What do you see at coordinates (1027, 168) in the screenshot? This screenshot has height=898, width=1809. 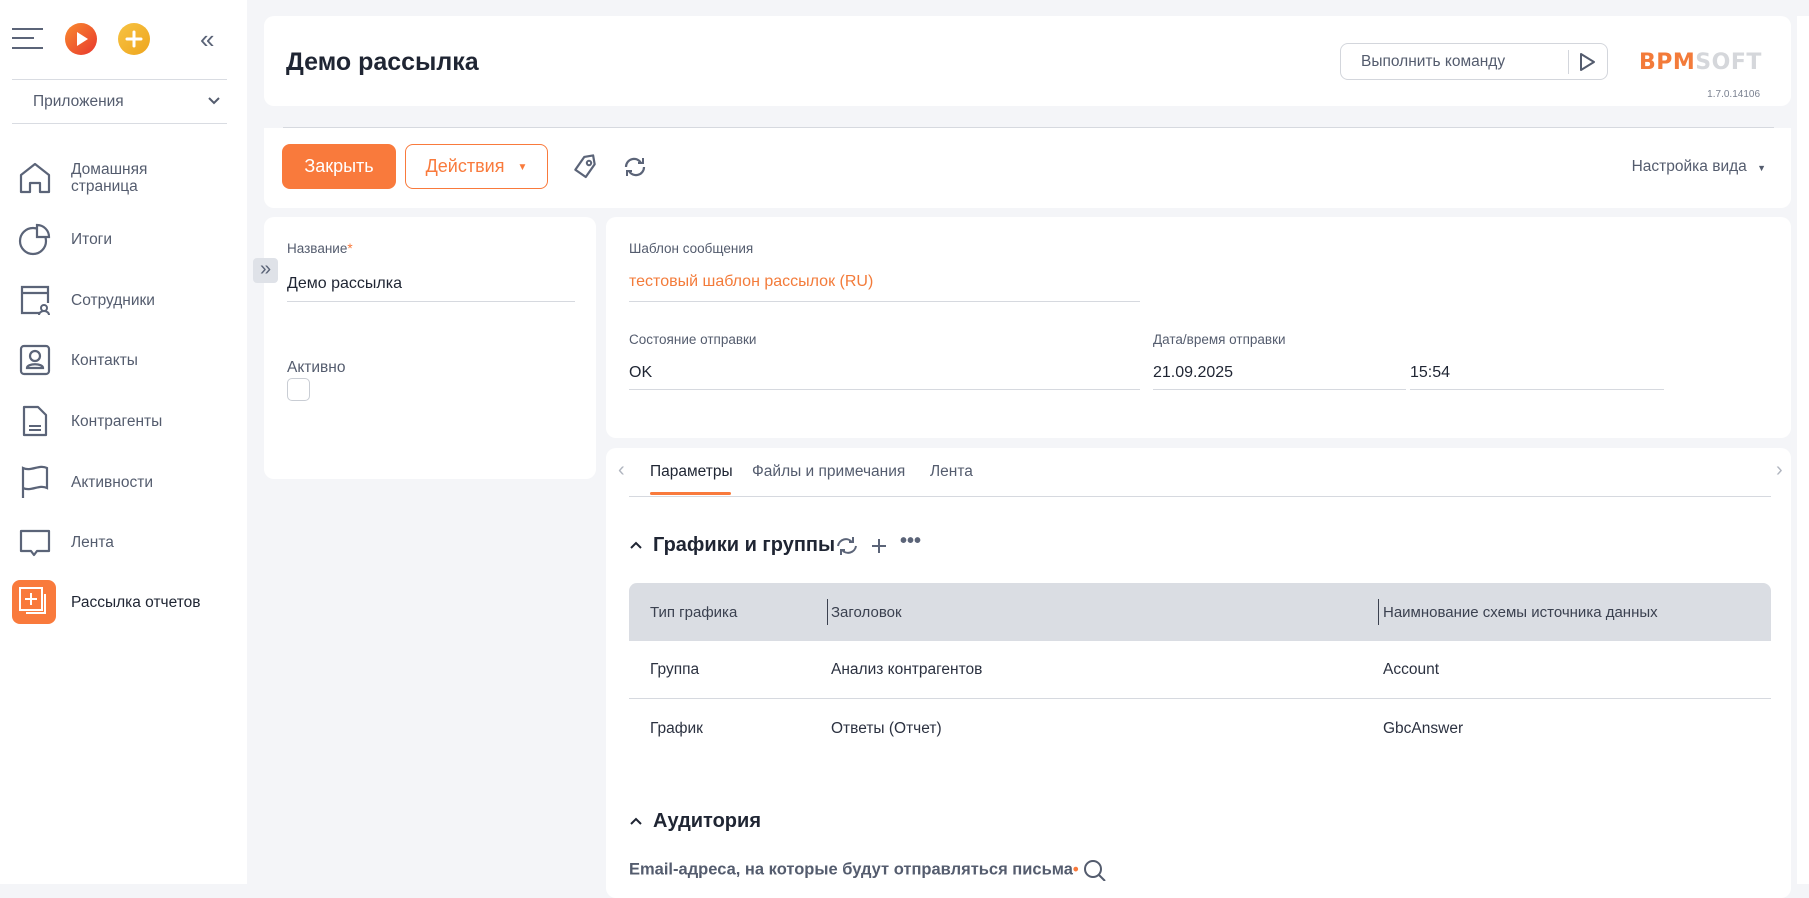 I see `toolbar: Закрыть Действия ▼ Настройка вида ▼` at bounding box center [1027, 168].